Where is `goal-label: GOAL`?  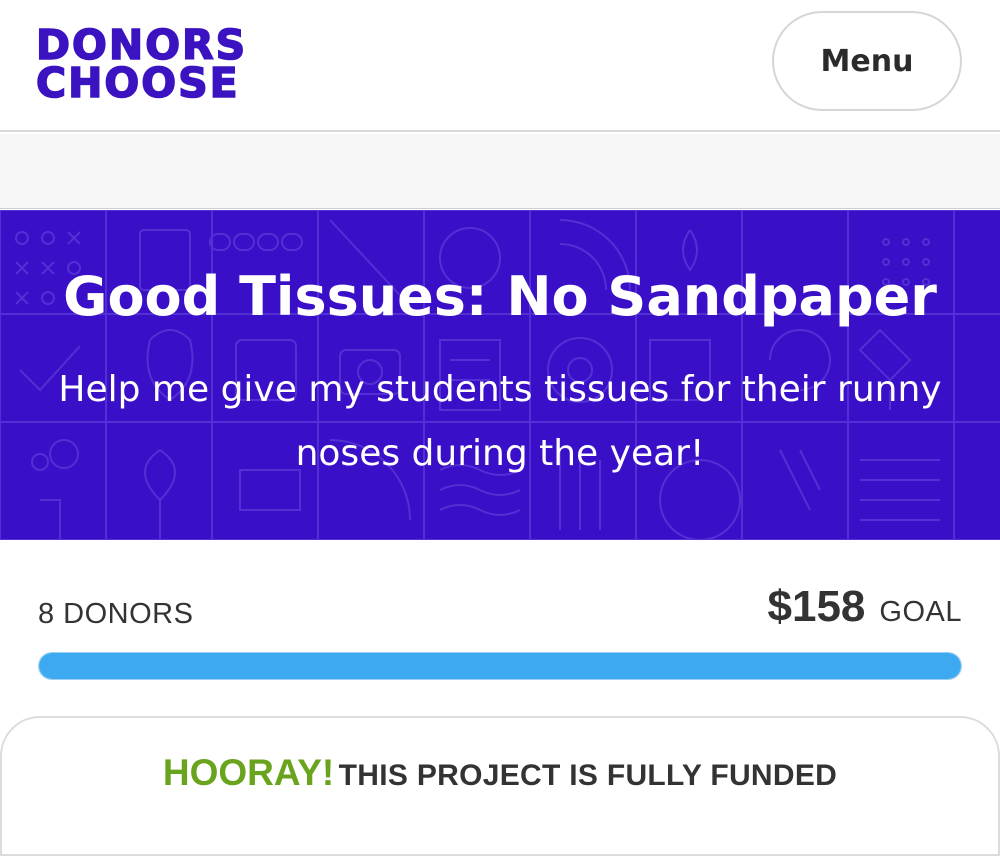 goal-label: GOAL is located at coordinates (920, 612).